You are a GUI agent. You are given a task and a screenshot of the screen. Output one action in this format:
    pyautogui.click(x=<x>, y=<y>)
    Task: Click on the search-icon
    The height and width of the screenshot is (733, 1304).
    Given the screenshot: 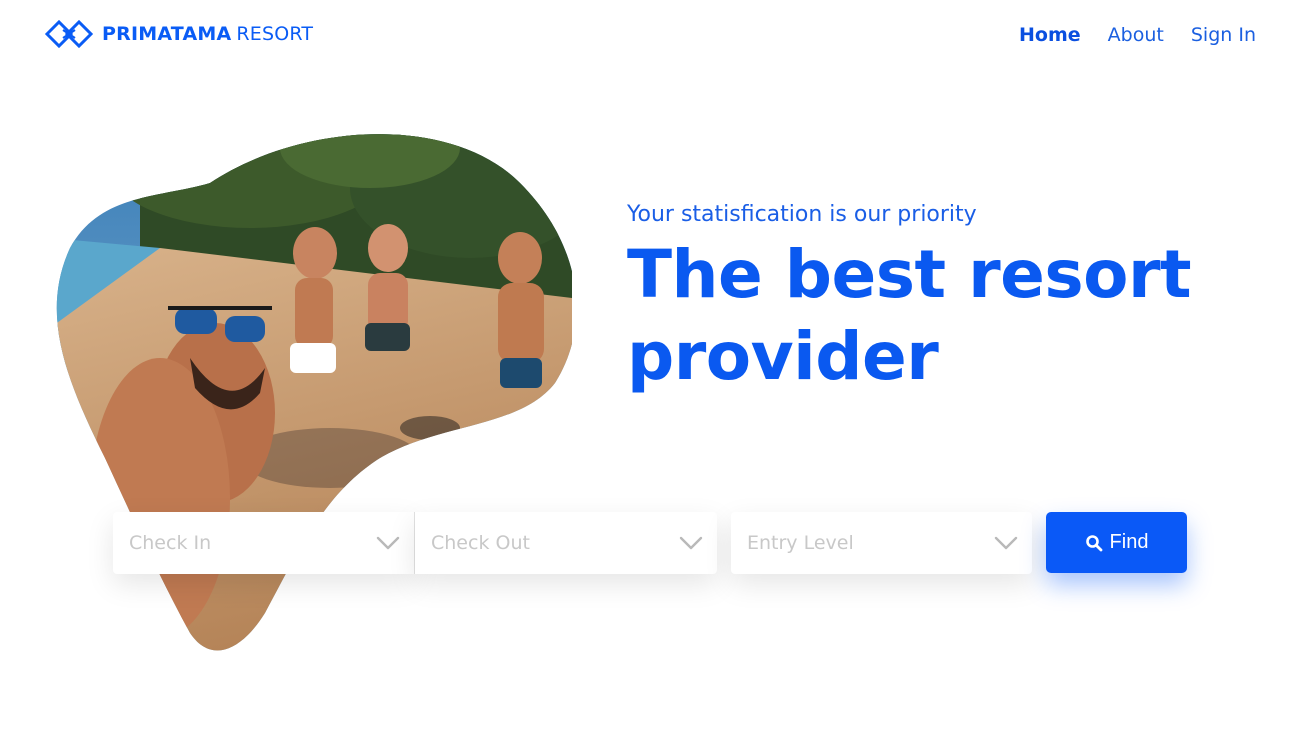 What is the action you would take?
    pyautogui.click(x=1093, y=542)
    